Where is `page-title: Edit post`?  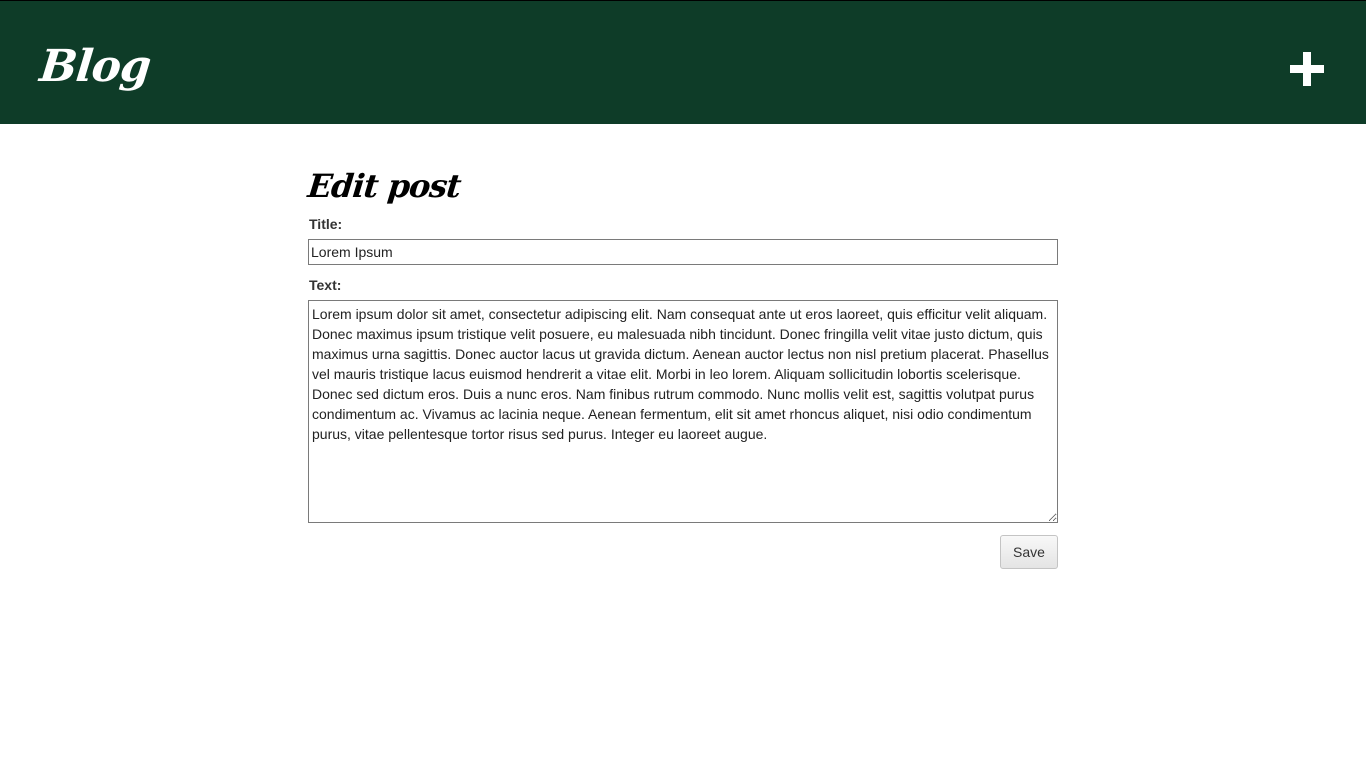 page-title: Edit post is located at coordinates (384, 186).